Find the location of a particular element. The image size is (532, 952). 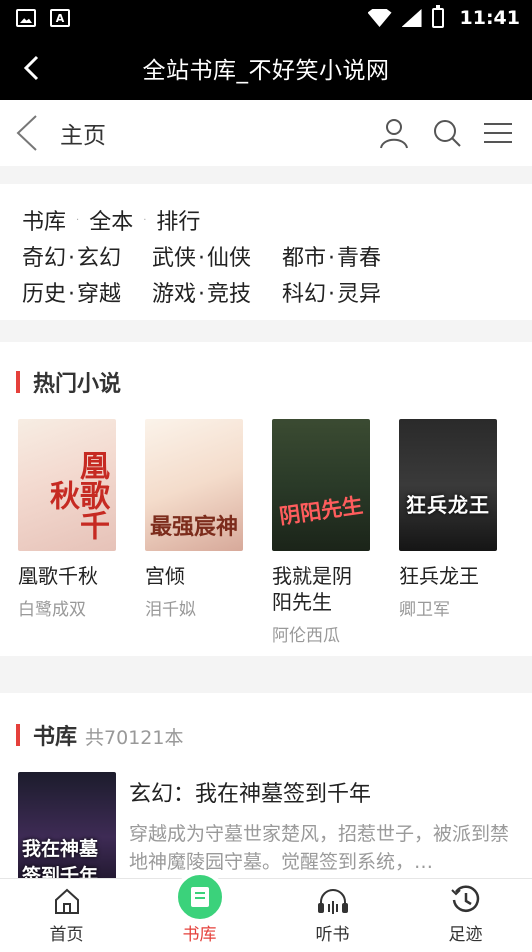

tab-history: 足迹 is located at coordinates (465, 915).